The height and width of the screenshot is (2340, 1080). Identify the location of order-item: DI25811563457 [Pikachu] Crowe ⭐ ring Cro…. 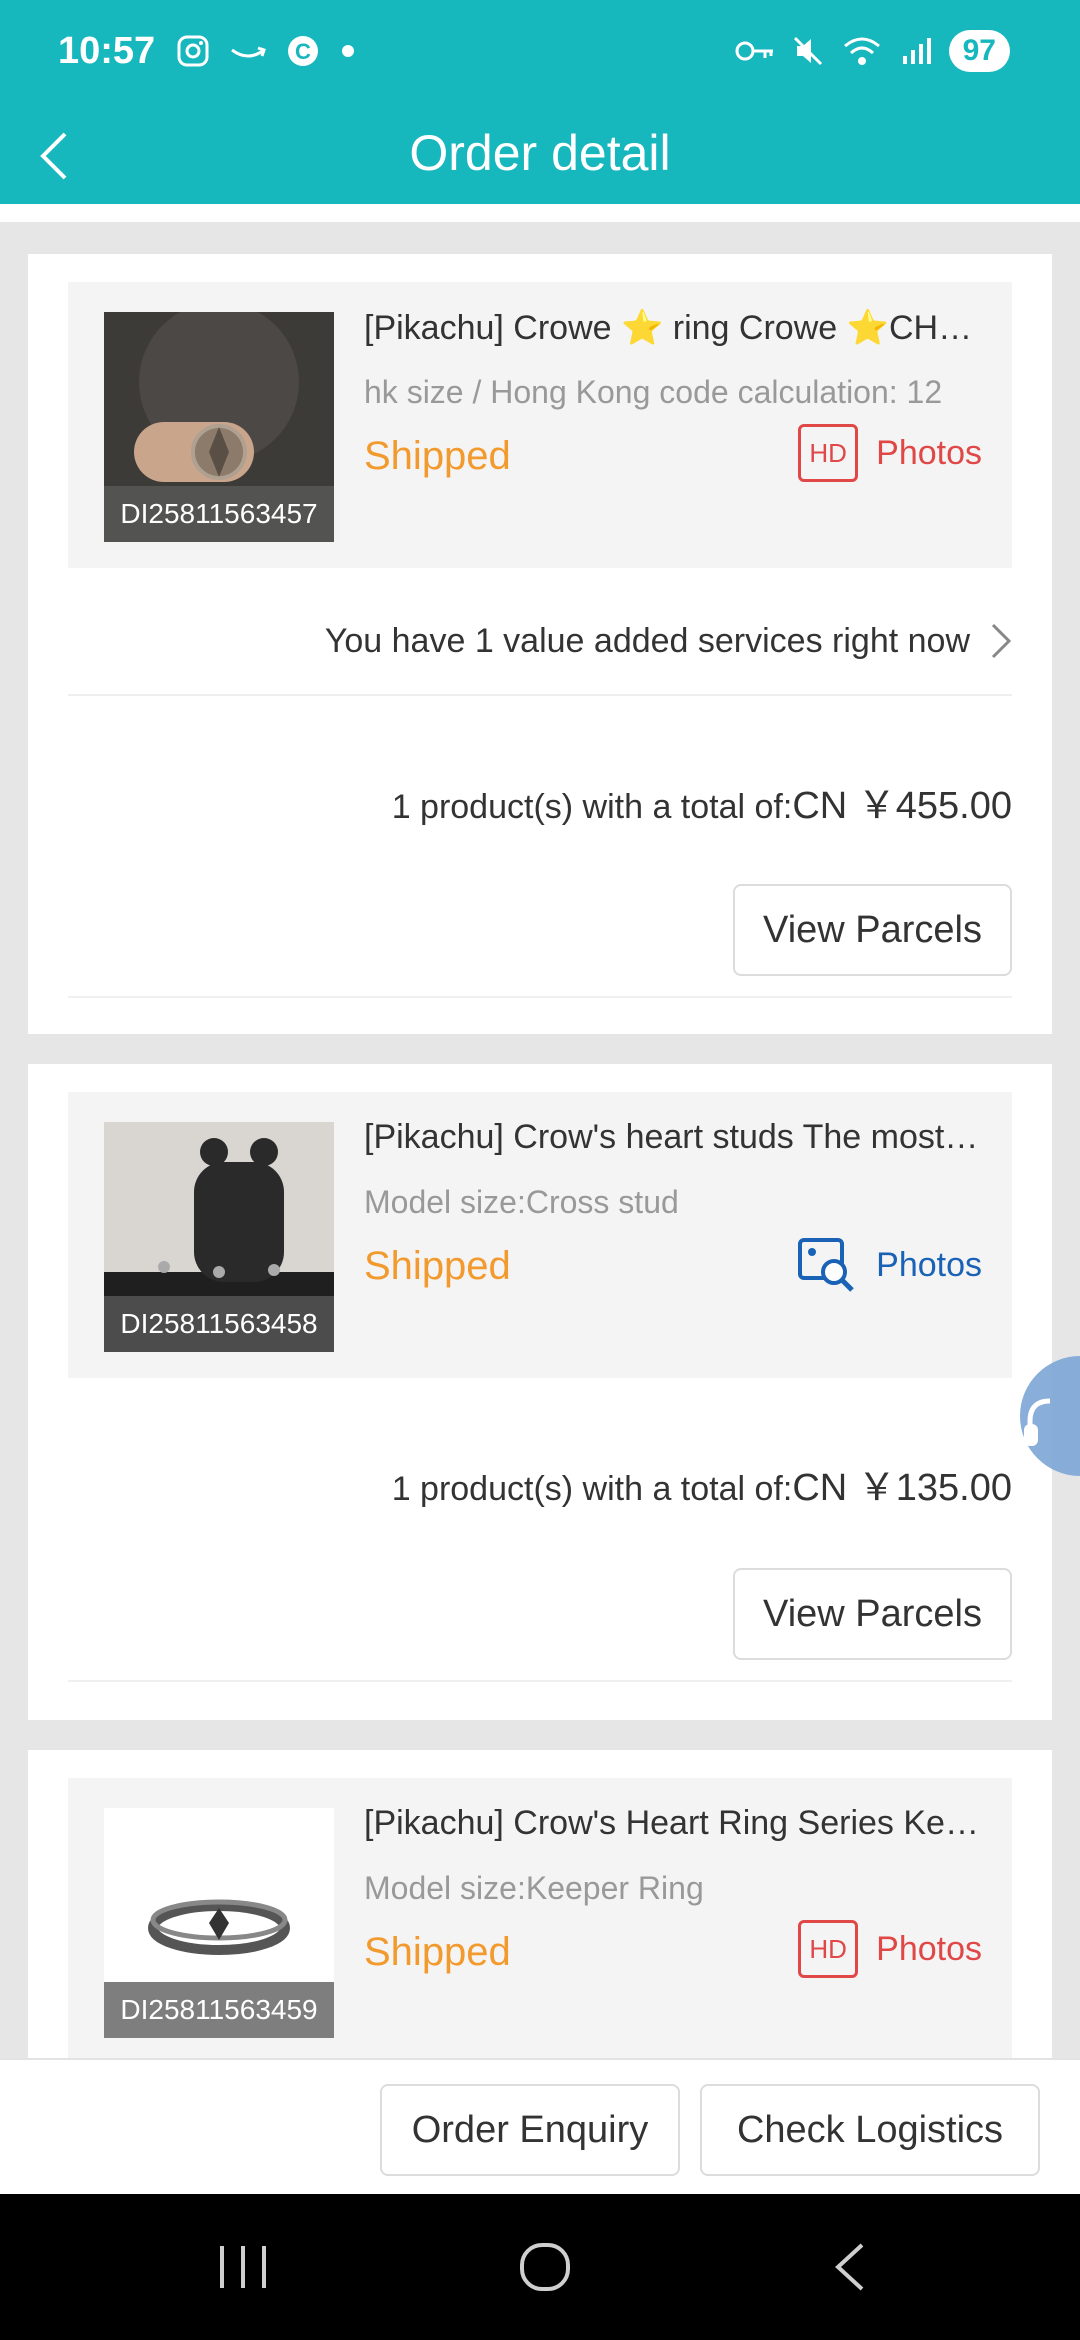
(540, 425).